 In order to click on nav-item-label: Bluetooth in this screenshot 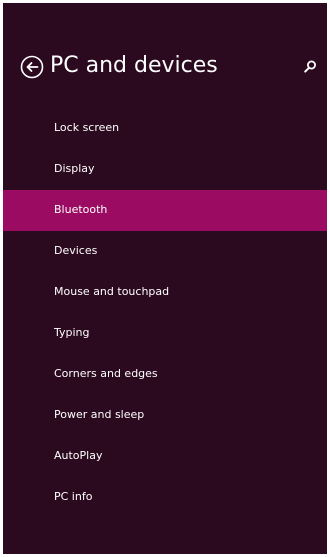, I will do `click(81, 209)`.